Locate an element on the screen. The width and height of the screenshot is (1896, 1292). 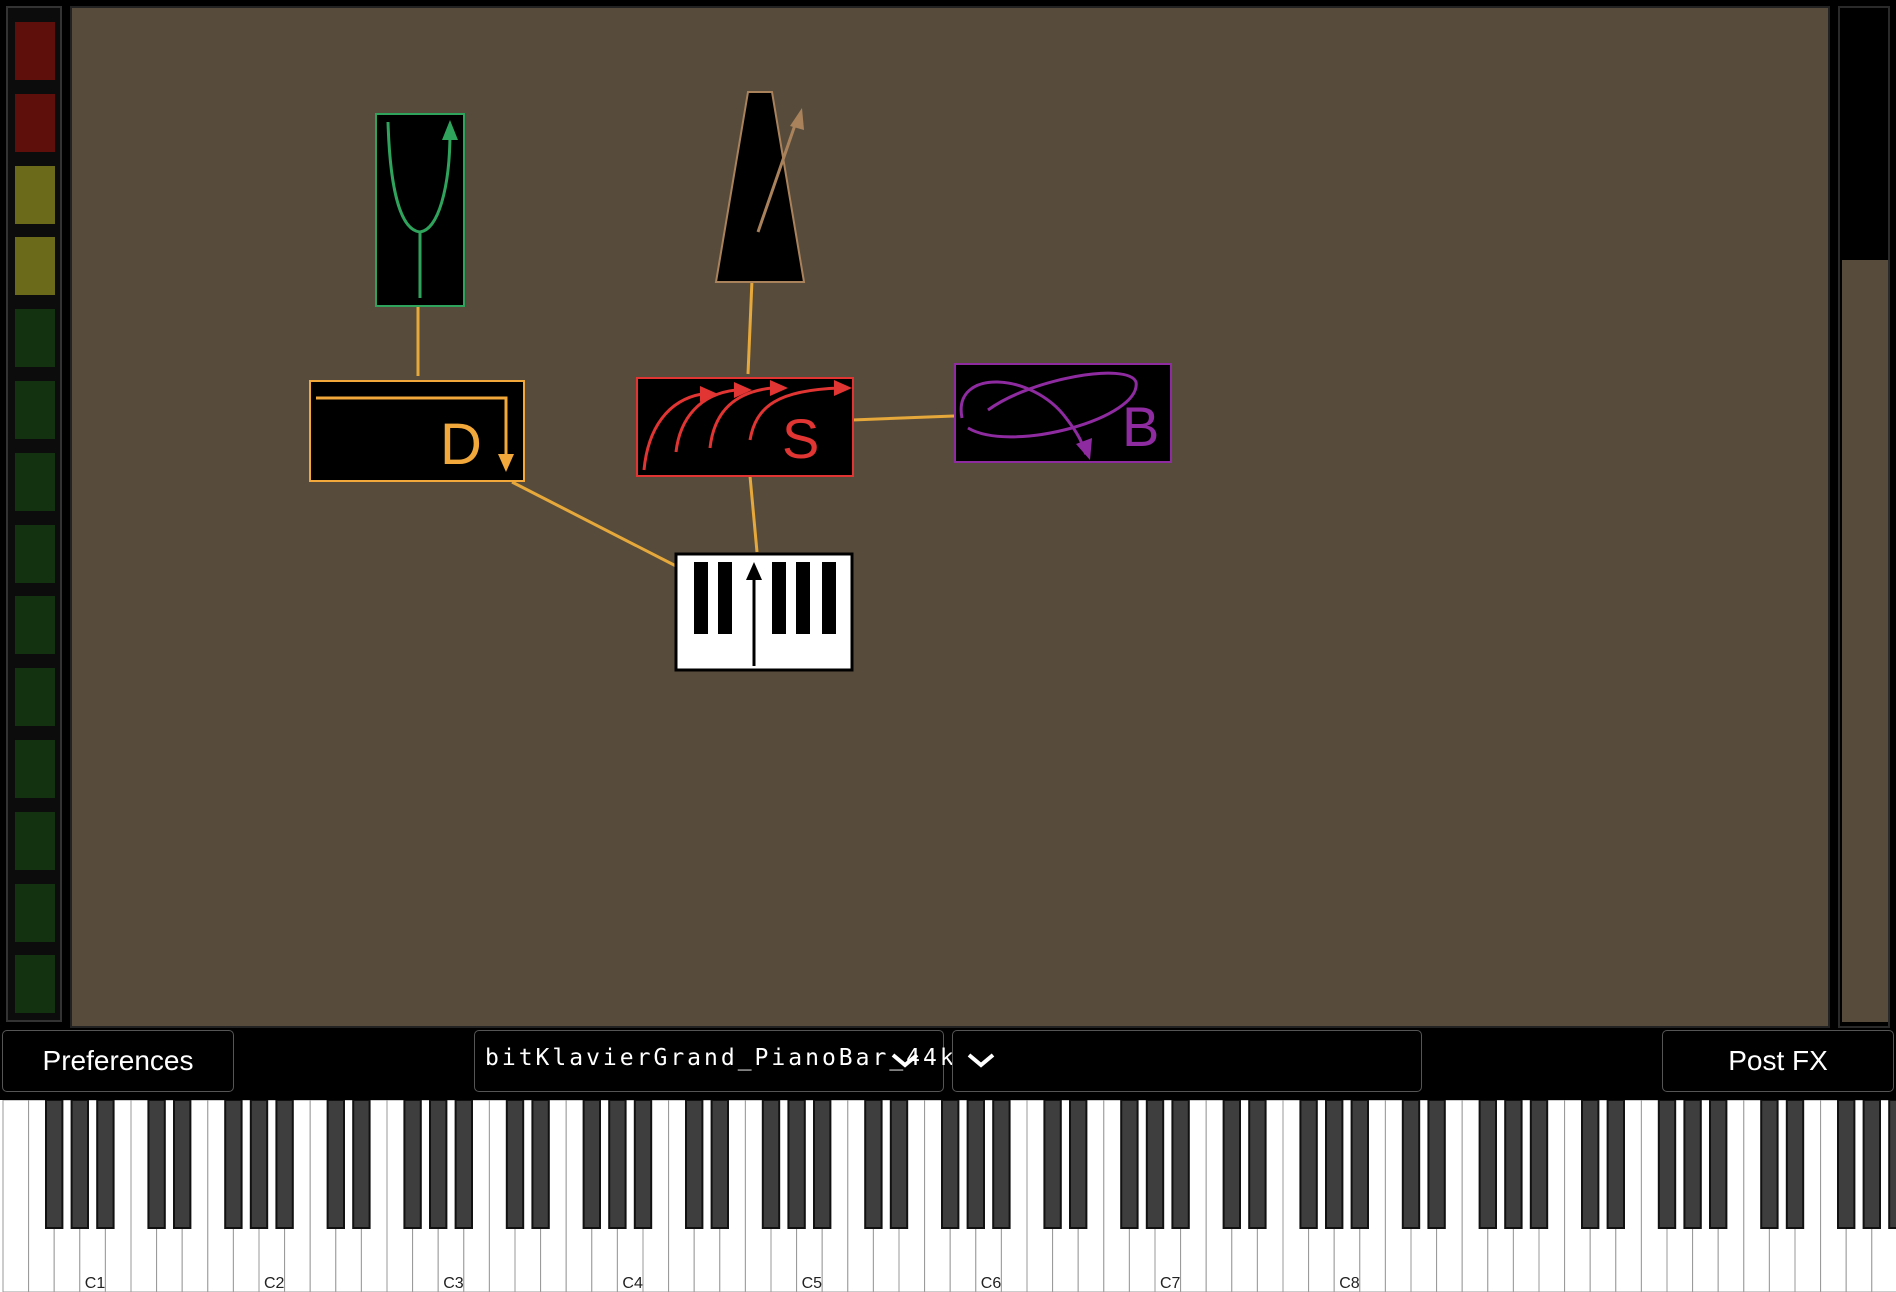
direct-node: D is located at coordinates (417, 431).